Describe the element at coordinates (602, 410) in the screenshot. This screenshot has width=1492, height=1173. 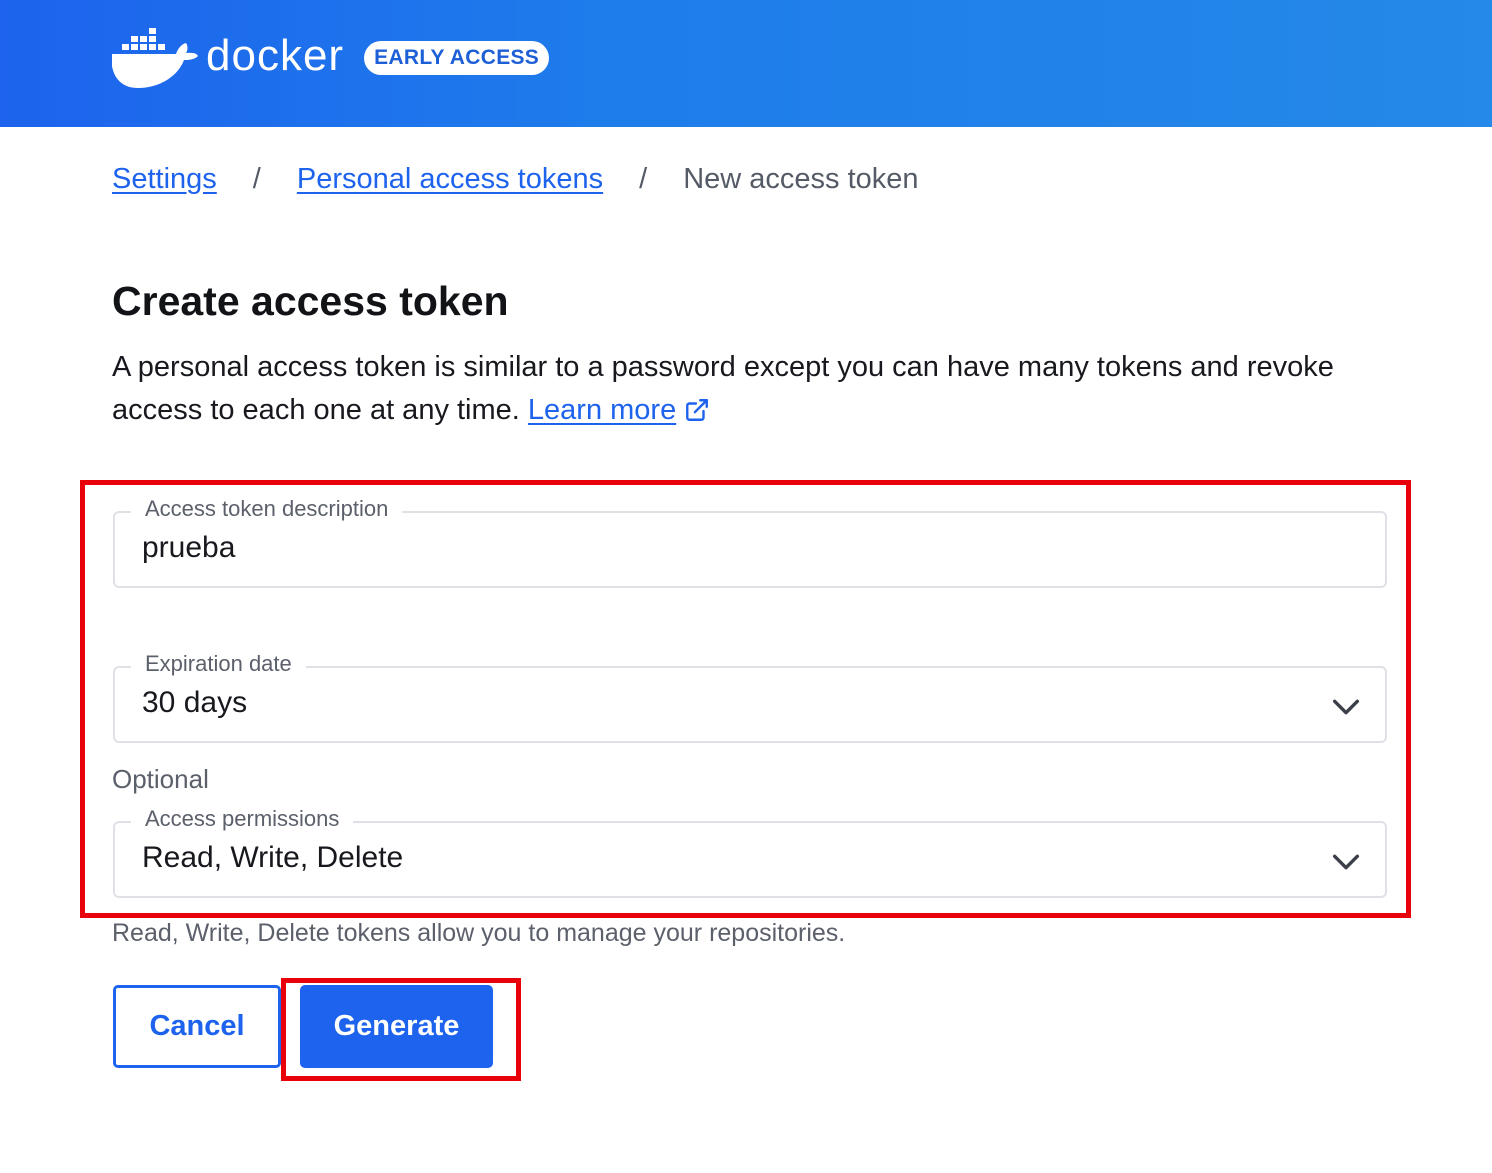
I see `learn-more-link: Learn more` at that location.